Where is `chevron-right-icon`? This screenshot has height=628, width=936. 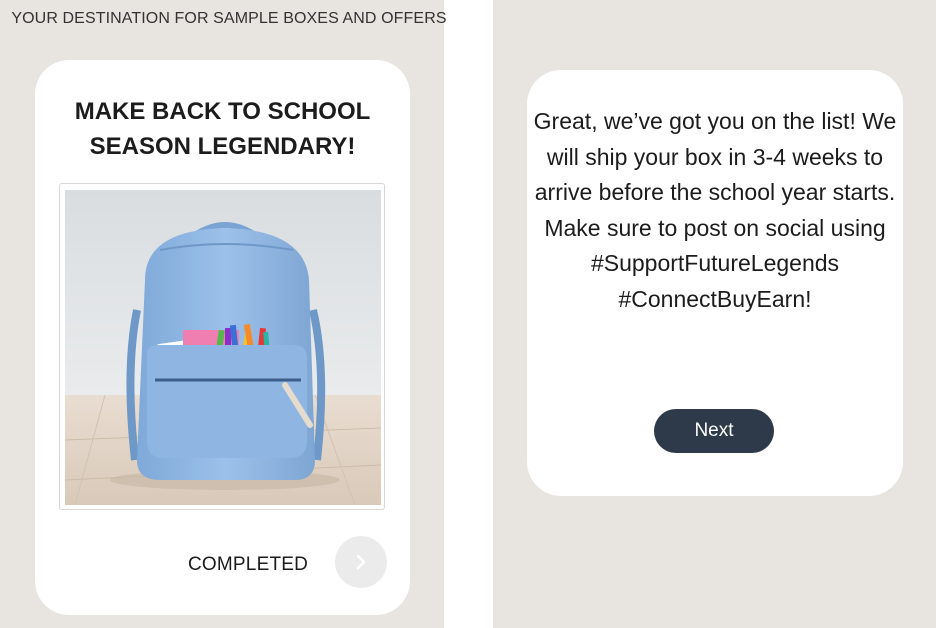
chevron-right-icon is located at coordinates (361, 562).